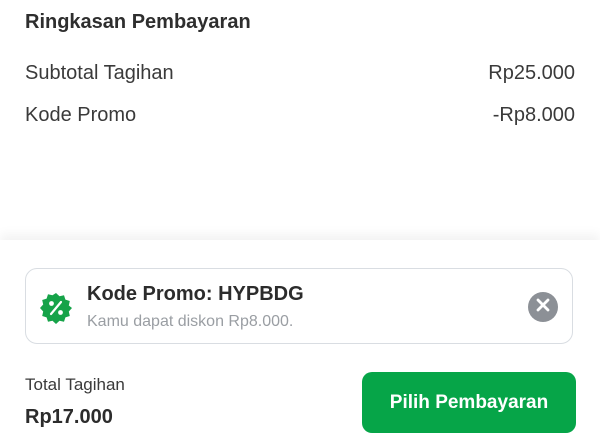 The image size is (600, 443). I want to click on close-icon, so click(543, 307).